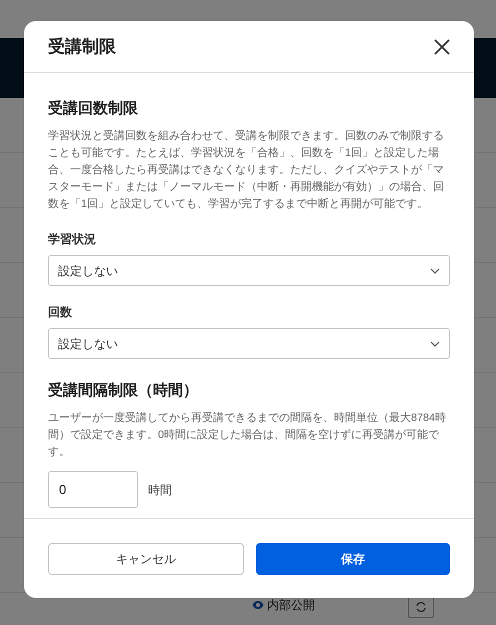 The image size is (496, 625). What do you see at coordinates (82, 47) in the screenshot?
I see `dialog-title: 受講制限` at bounding box center [82, 47].